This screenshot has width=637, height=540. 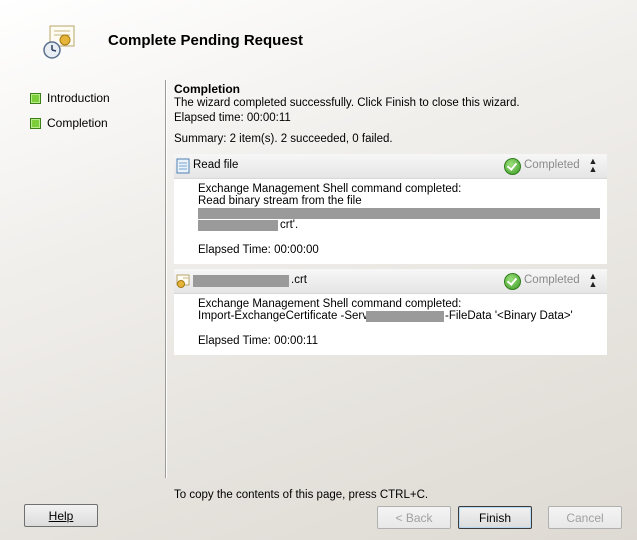 What do you see at coordinates (183, 166) in the screenshot?
I see `file-icon` at bounding box center [183, 166].